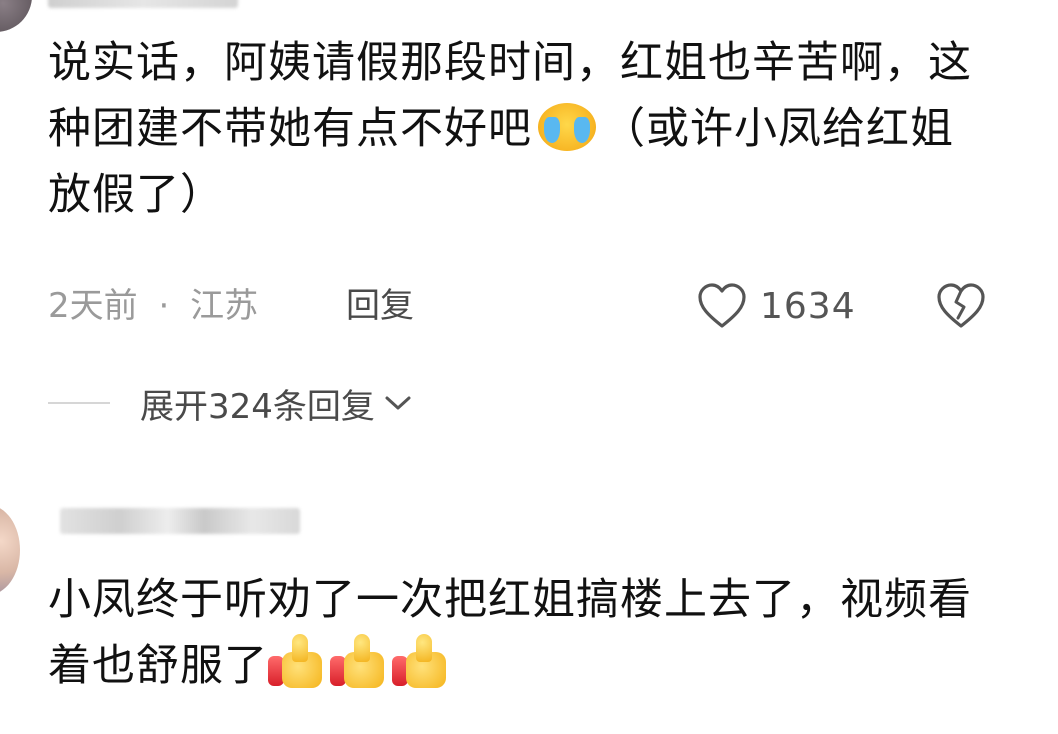 This screenshot has width=1058, height=734. I want to click on comment-meta: 2天前 · 江苏, so click(153, 306).